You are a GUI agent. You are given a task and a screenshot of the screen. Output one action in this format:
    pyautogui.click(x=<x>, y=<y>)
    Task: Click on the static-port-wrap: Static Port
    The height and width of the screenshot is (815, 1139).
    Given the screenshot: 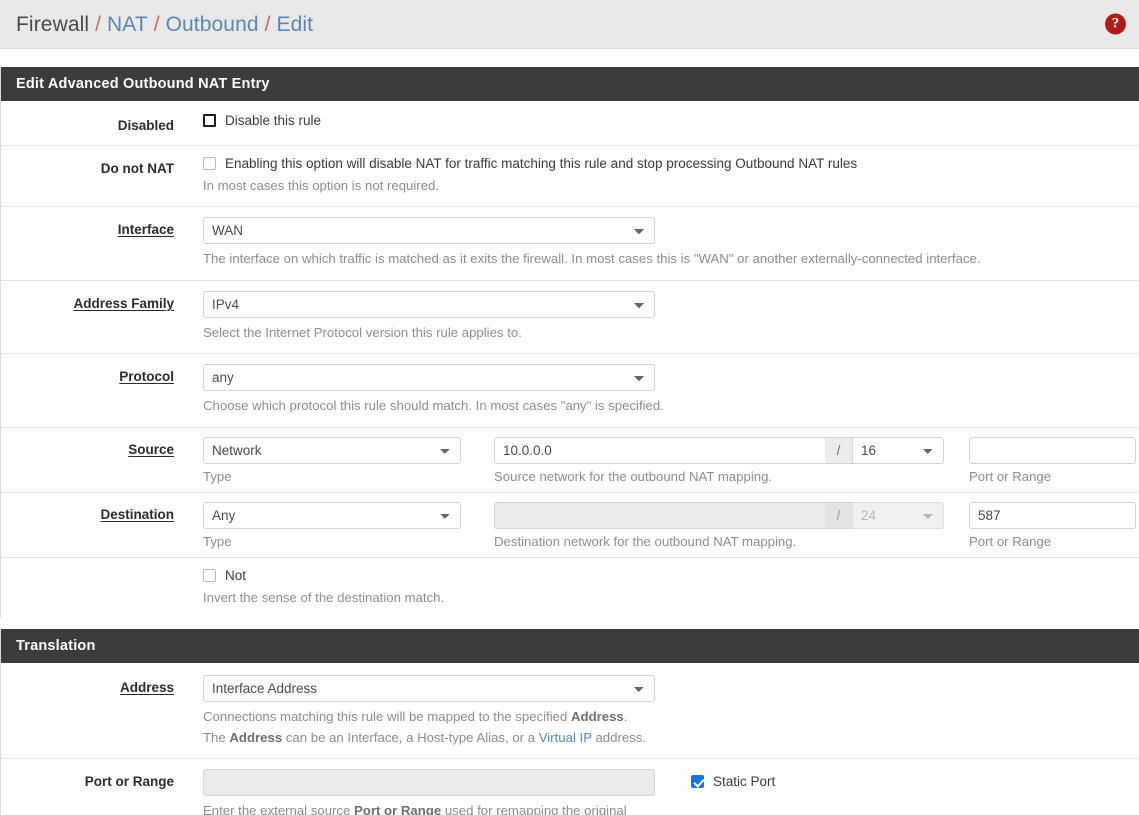 What is the action you would take?
    pyautogui.click(x=733, y=779)
    